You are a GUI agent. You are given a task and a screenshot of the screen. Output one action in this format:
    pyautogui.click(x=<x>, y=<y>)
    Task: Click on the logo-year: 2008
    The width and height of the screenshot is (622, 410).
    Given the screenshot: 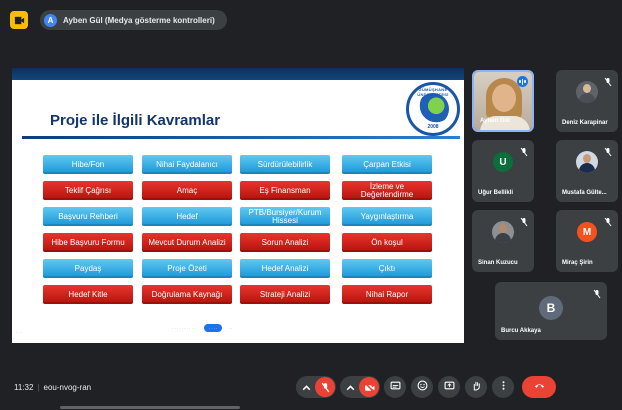 What is the action you would take?
    pyautogui.click(x=433, y=127)
    